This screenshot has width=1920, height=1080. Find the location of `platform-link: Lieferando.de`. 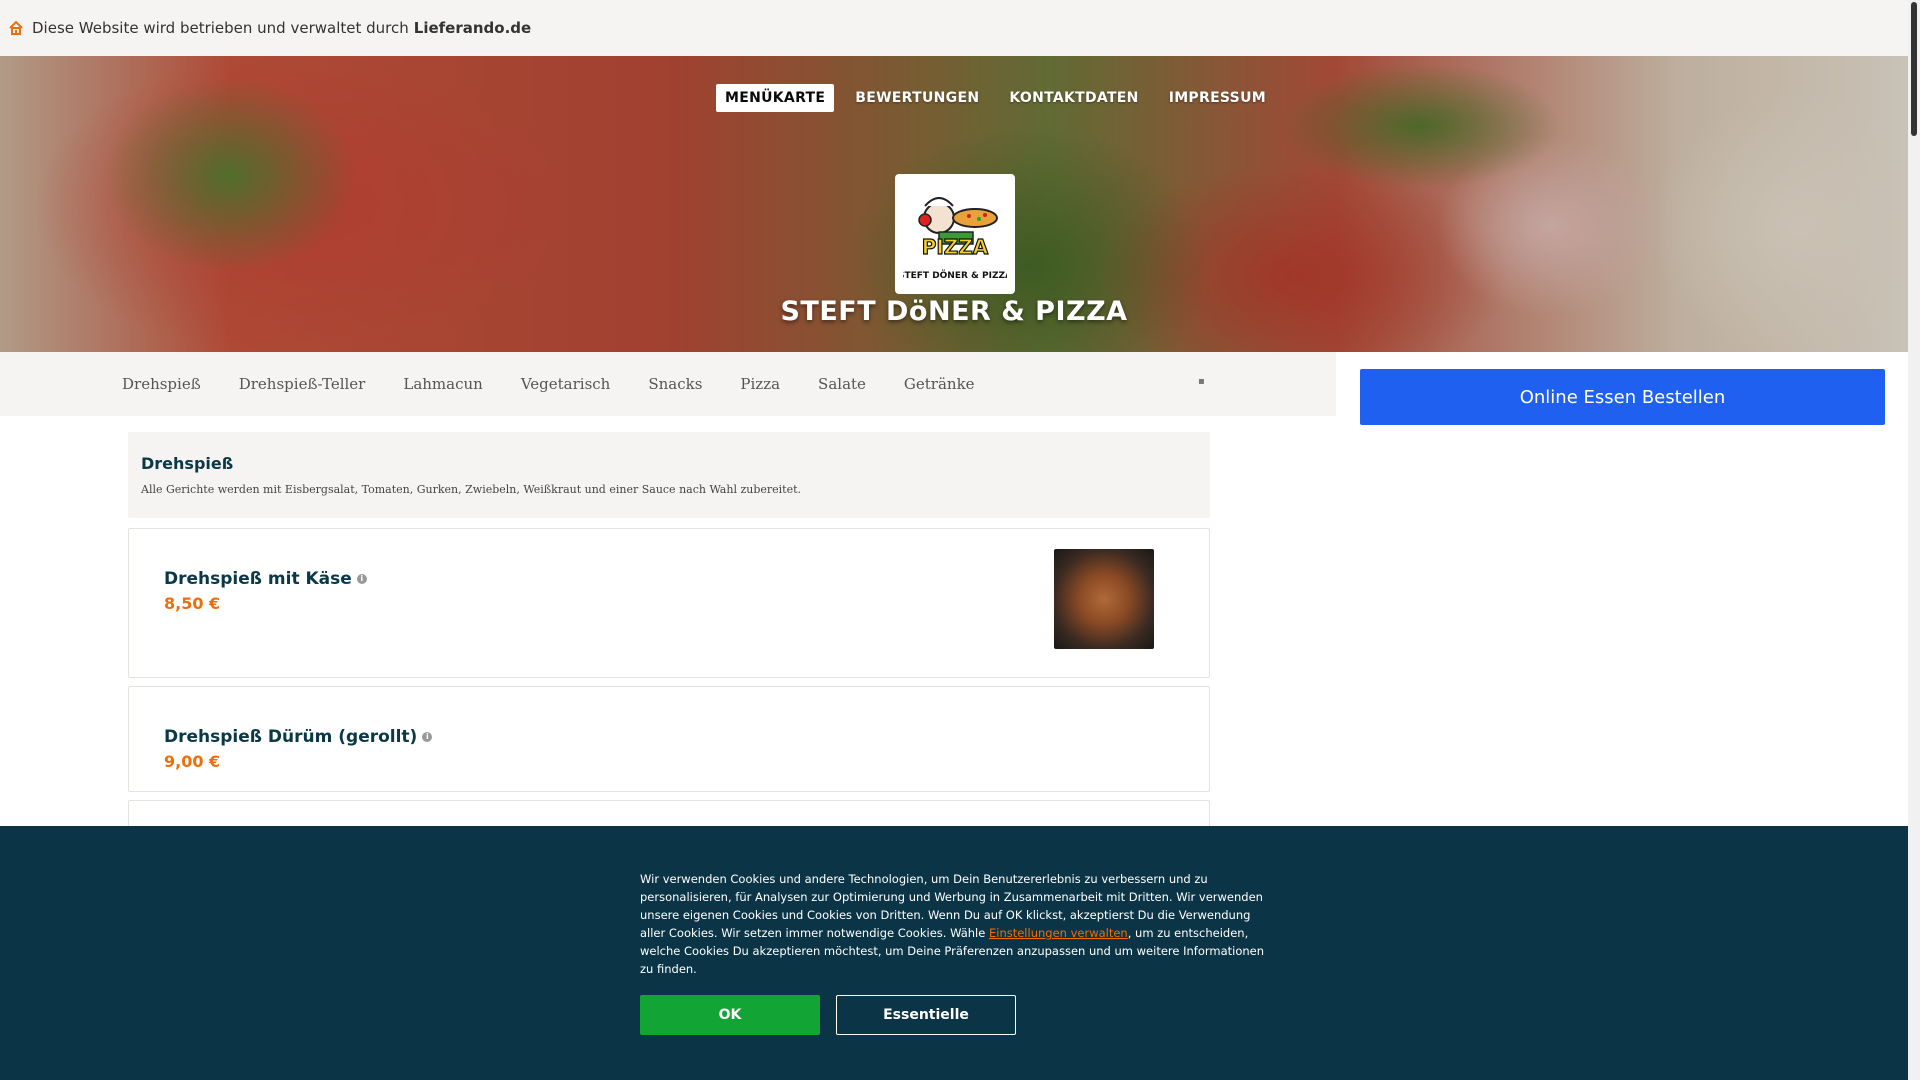

platform-link: Lieferando.de is located at coordinates (472, 28).